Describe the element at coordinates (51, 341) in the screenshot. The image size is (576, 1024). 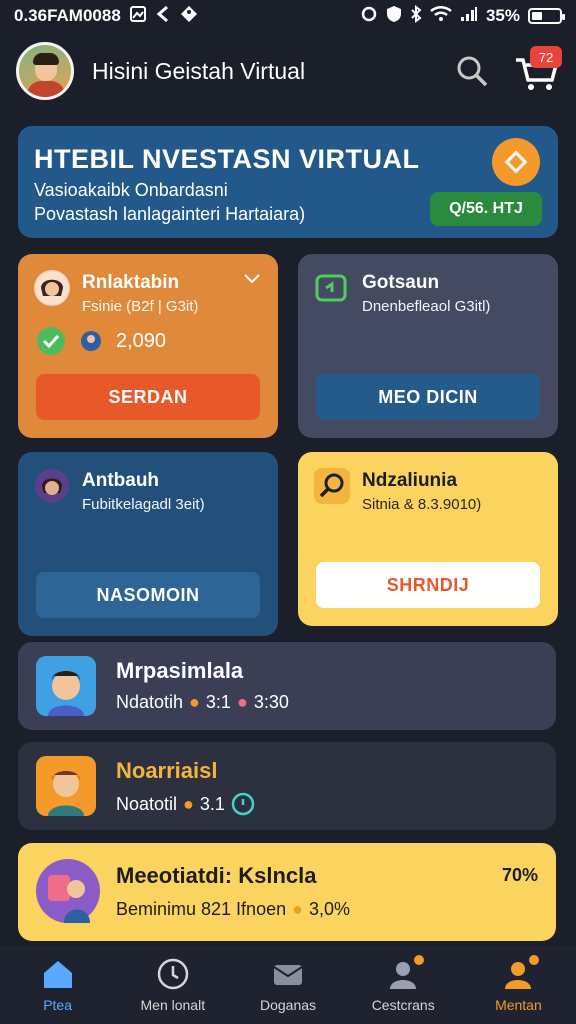
I see `check-icon` at that location.